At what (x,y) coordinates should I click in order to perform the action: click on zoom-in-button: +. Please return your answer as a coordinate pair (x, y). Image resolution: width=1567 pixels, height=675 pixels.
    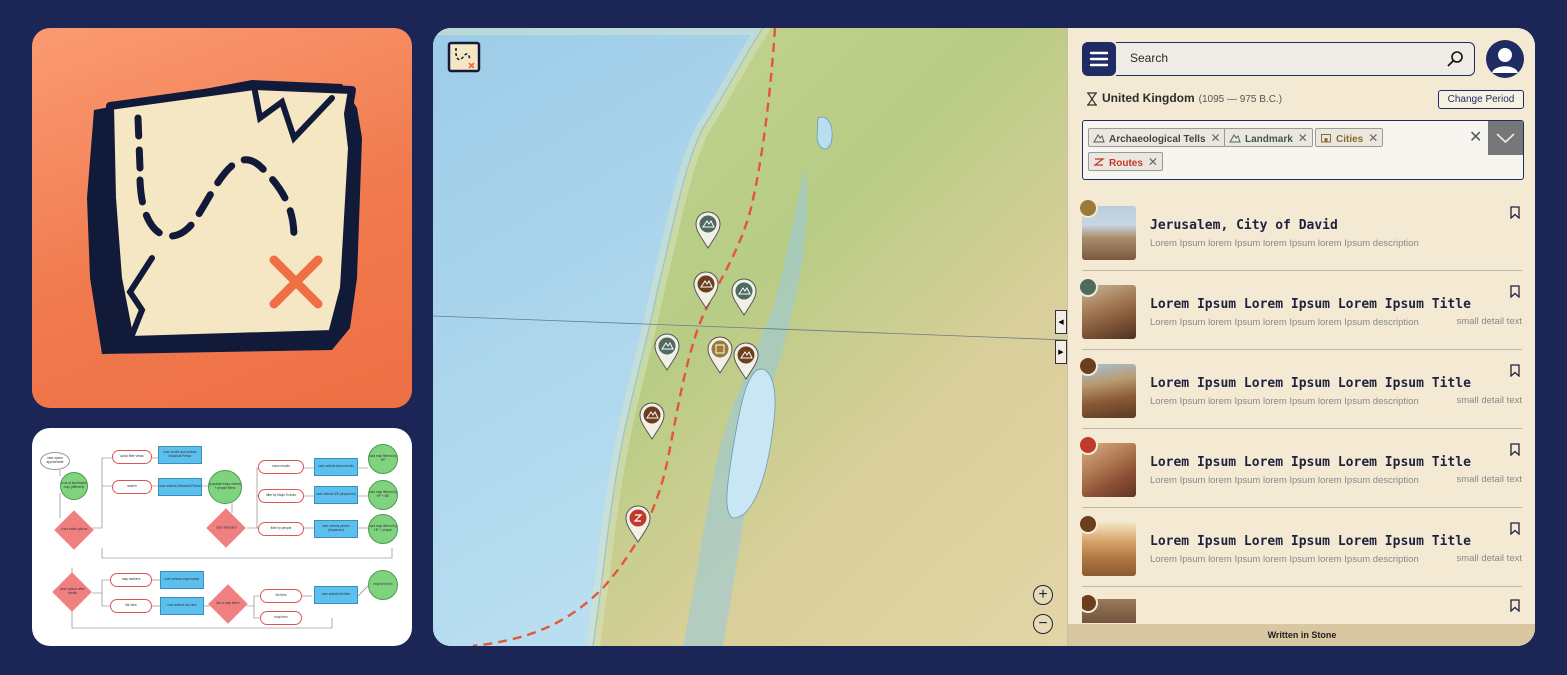
    Looking at the image, I should click on (1043, 595).